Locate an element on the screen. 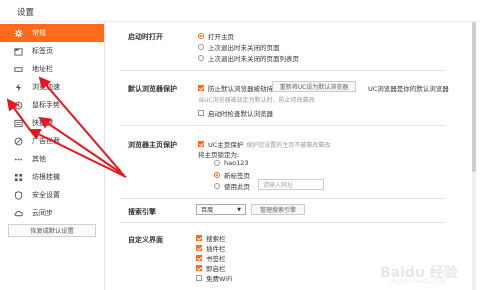 The image size is (480, 290). sidebar-item-speedup: 浏览加速 is located at coordinates (52, 87).